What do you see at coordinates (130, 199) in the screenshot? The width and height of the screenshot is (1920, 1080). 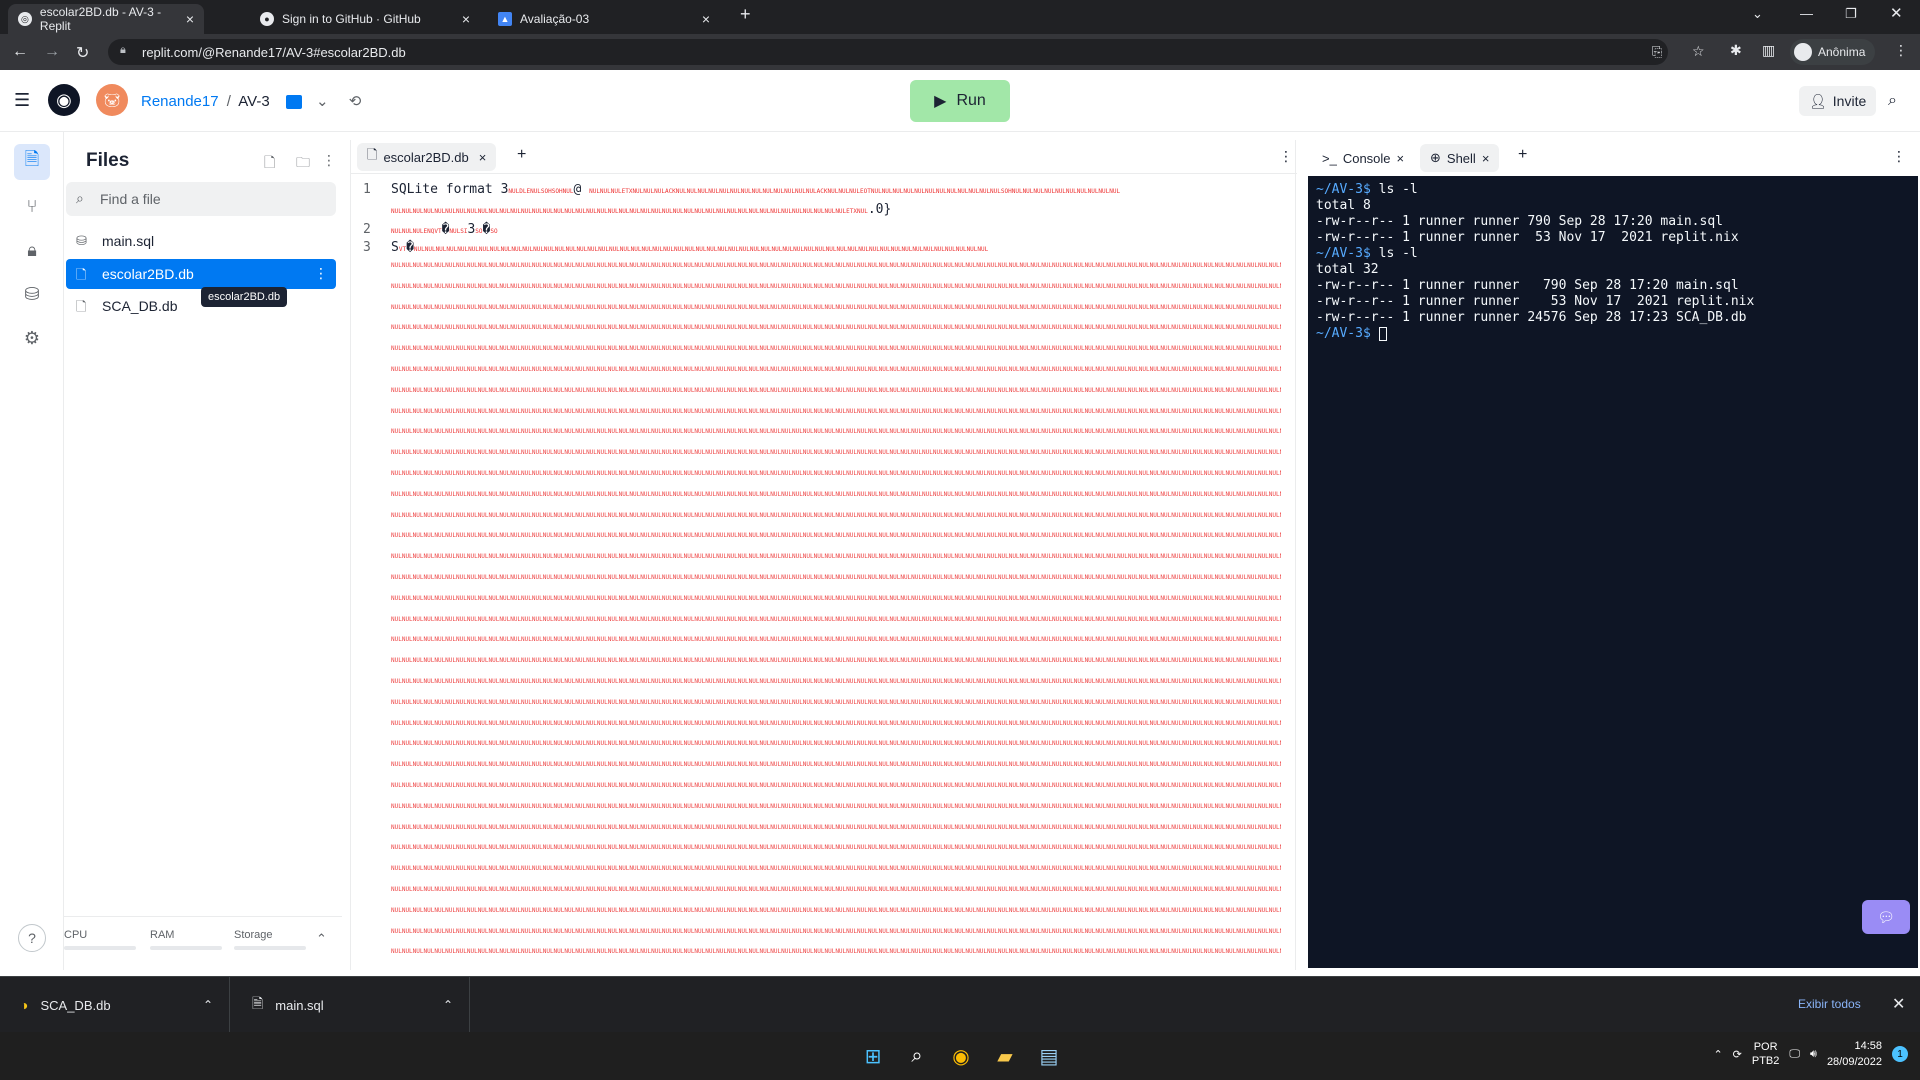 I see `find-file-placeholder: Find a file` at bounding box center [130, 199].